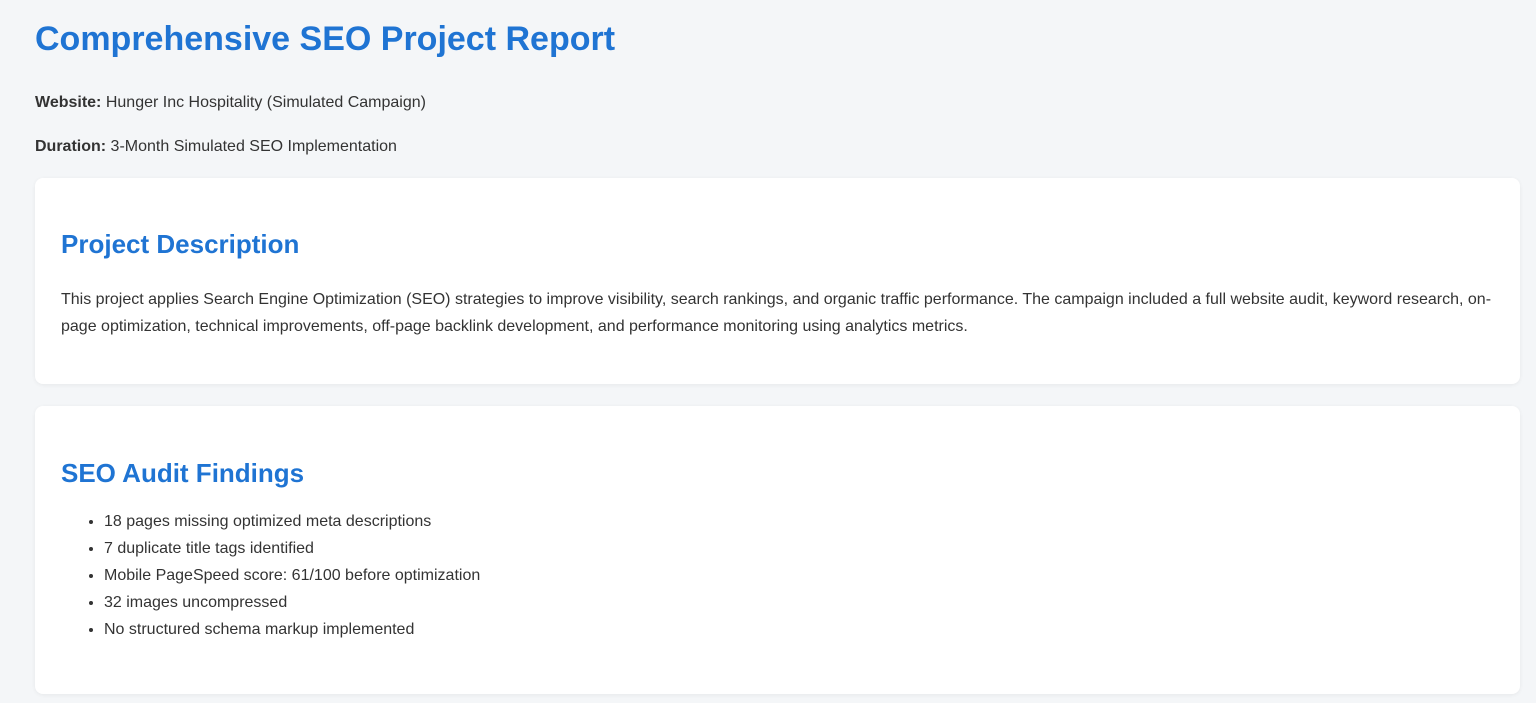 The height and width of the screenshot is (703, 1536). I want to click on project-description-heading: Project Description, so click(180, 244).